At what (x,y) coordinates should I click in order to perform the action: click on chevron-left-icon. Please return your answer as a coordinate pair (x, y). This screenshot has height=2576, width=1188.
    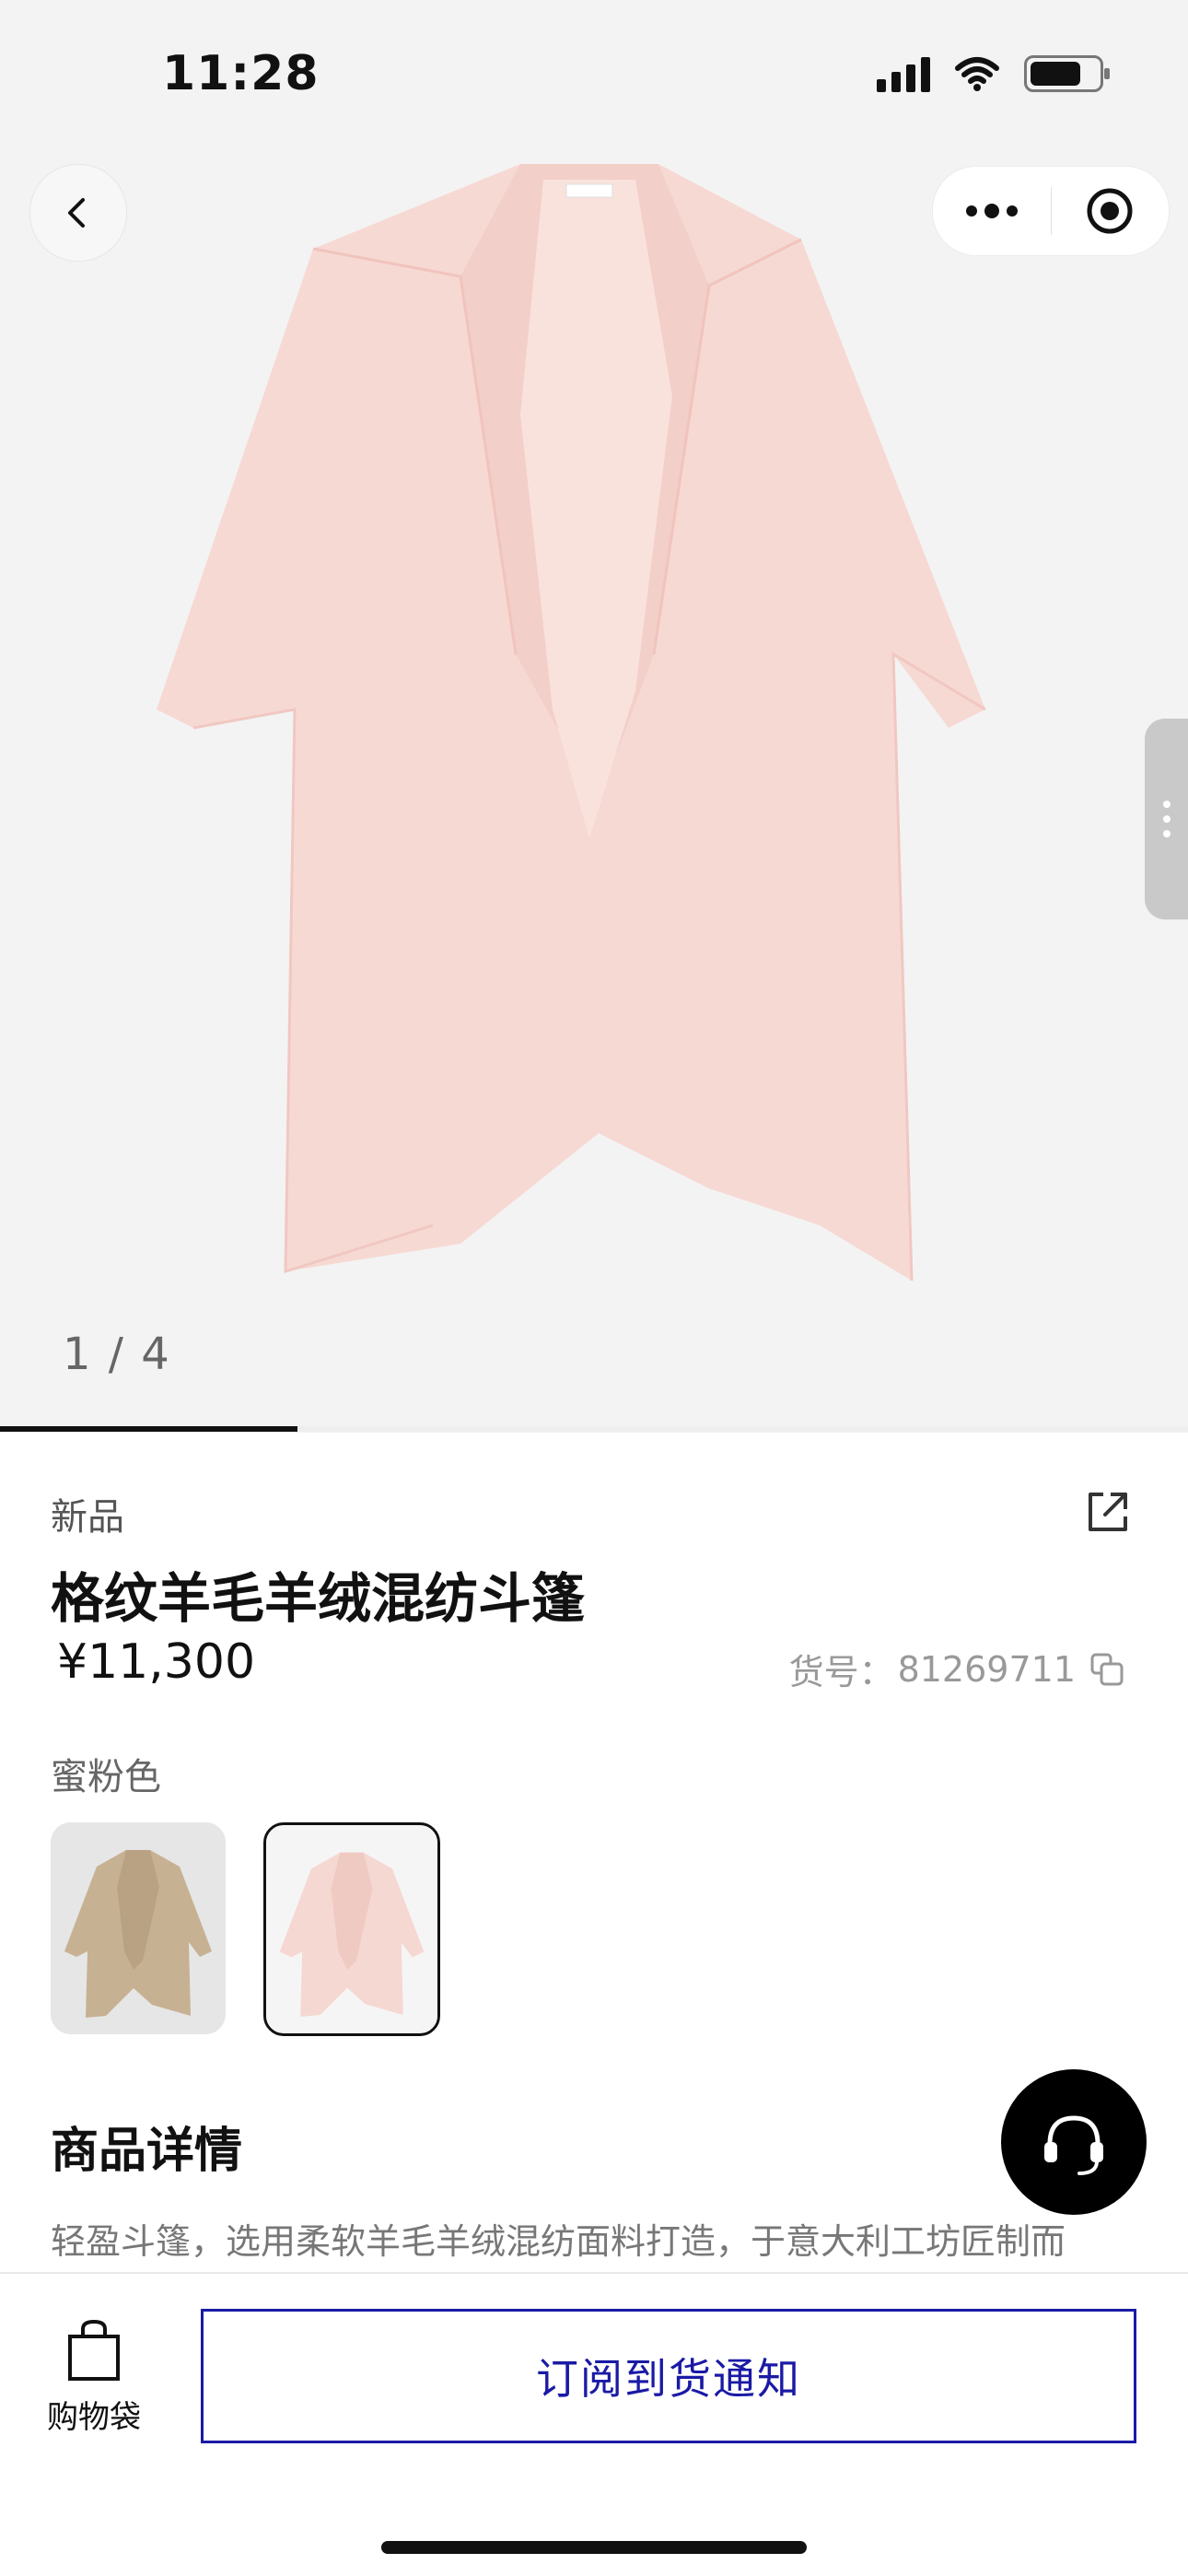
    Looking at the image, I should click on (76, 213).